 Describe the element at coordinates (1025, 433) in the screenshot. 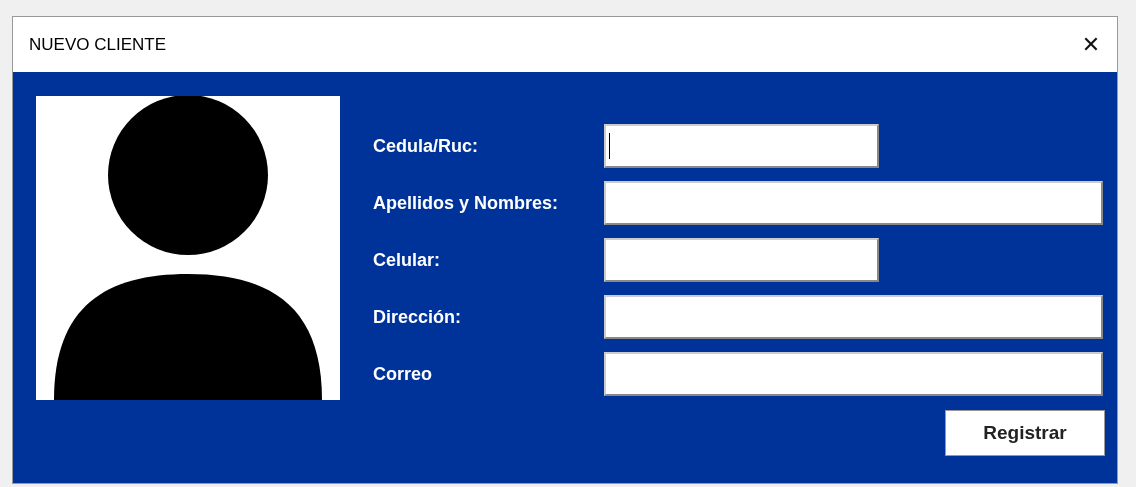

I see `register-button: Registrar` at that location.